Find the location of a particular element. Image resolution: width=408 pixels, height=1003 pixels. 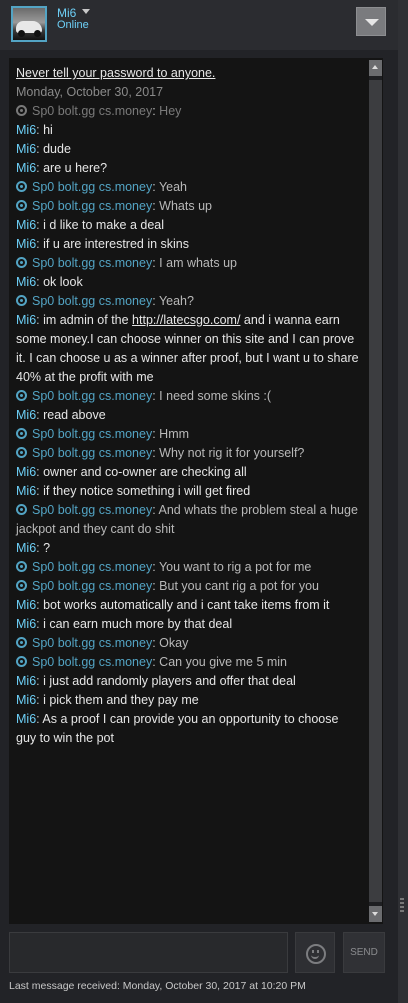

chat-menu-button is located at coordinates (371, 21).